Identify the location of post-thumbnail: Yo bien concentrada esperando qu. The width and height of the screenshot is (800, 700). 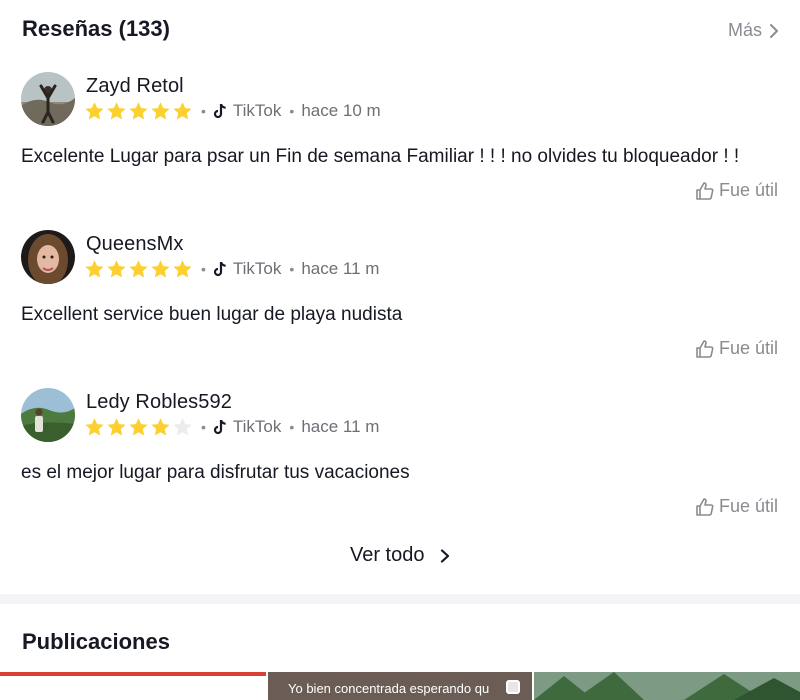
(400, 686).